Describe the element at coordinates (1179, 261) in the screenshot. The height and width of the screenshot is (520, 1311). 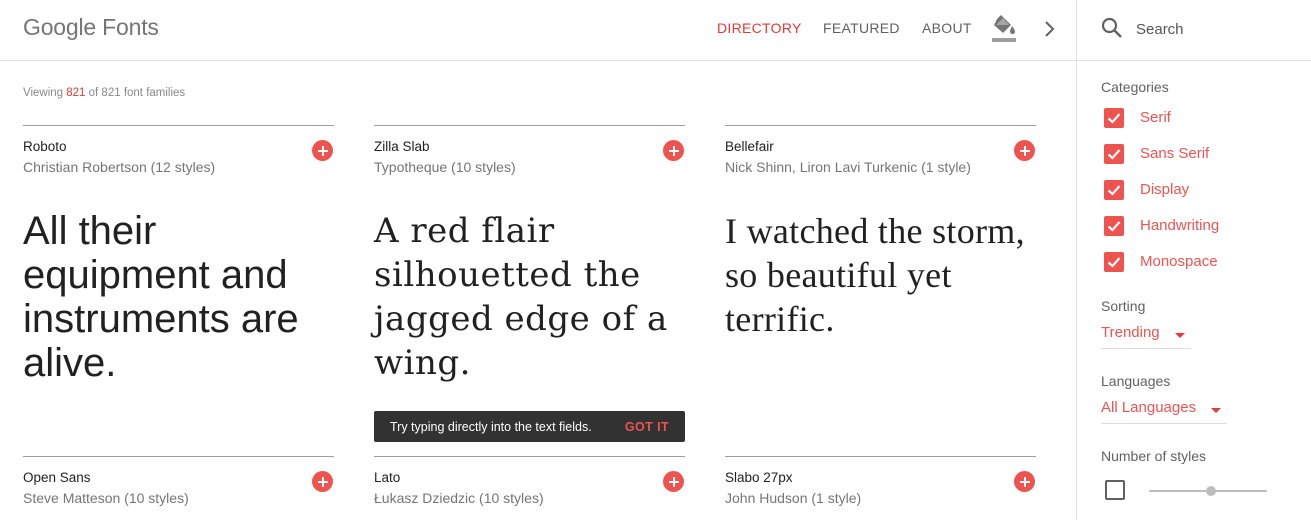
I see `category-label: Monospace` at that location.